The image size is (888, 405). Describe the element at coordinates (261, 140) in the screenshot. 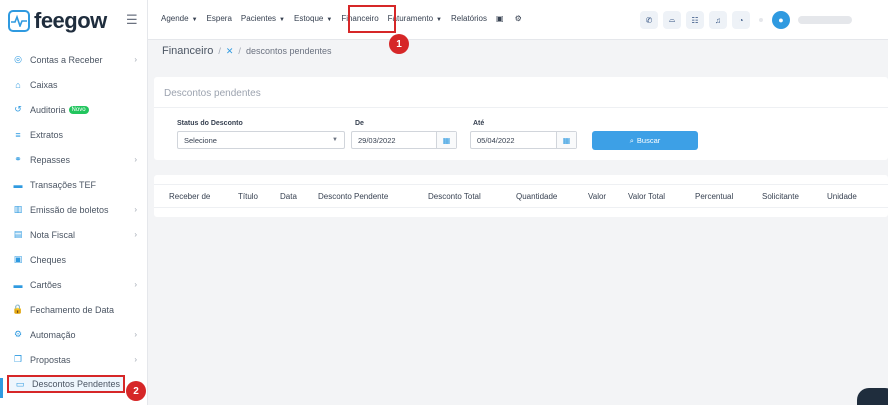

I see `status-select: Selecione ▼` at that location.